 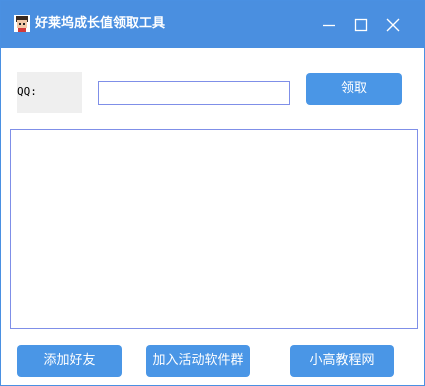 I want to click on join-group-button: 加入活动软件群, so click(x=198, y=361).